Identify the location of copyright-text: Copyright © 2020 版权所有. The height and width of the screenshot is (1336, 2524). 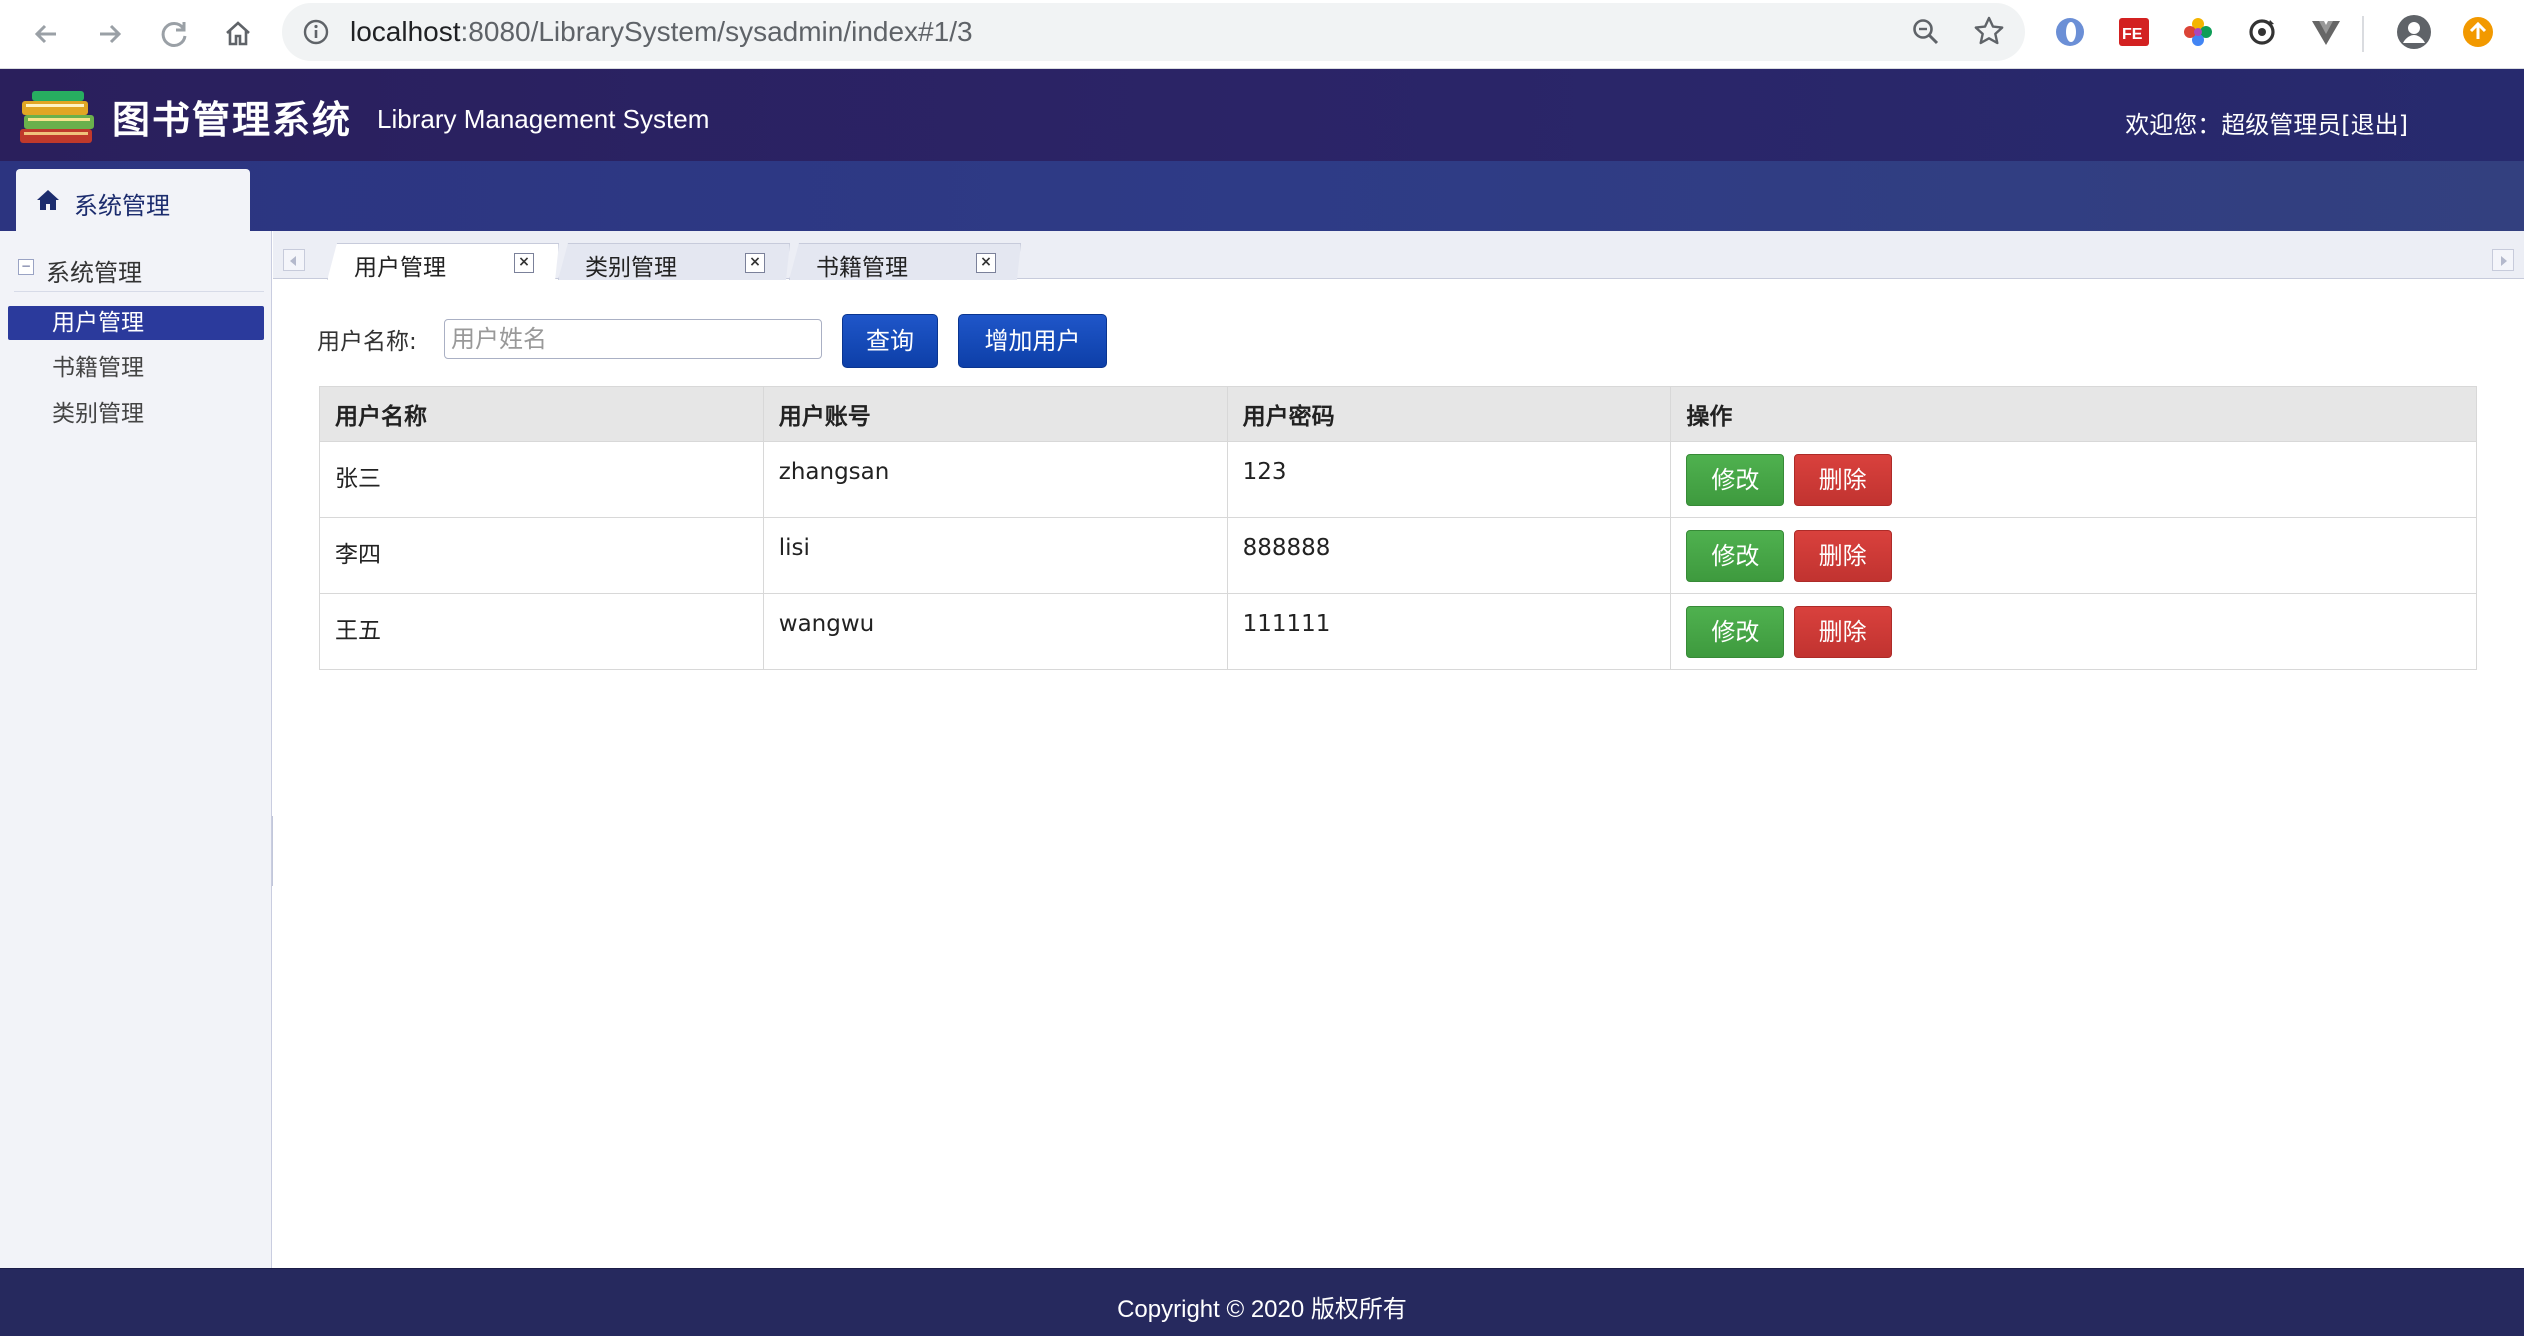
(1262, 1309).